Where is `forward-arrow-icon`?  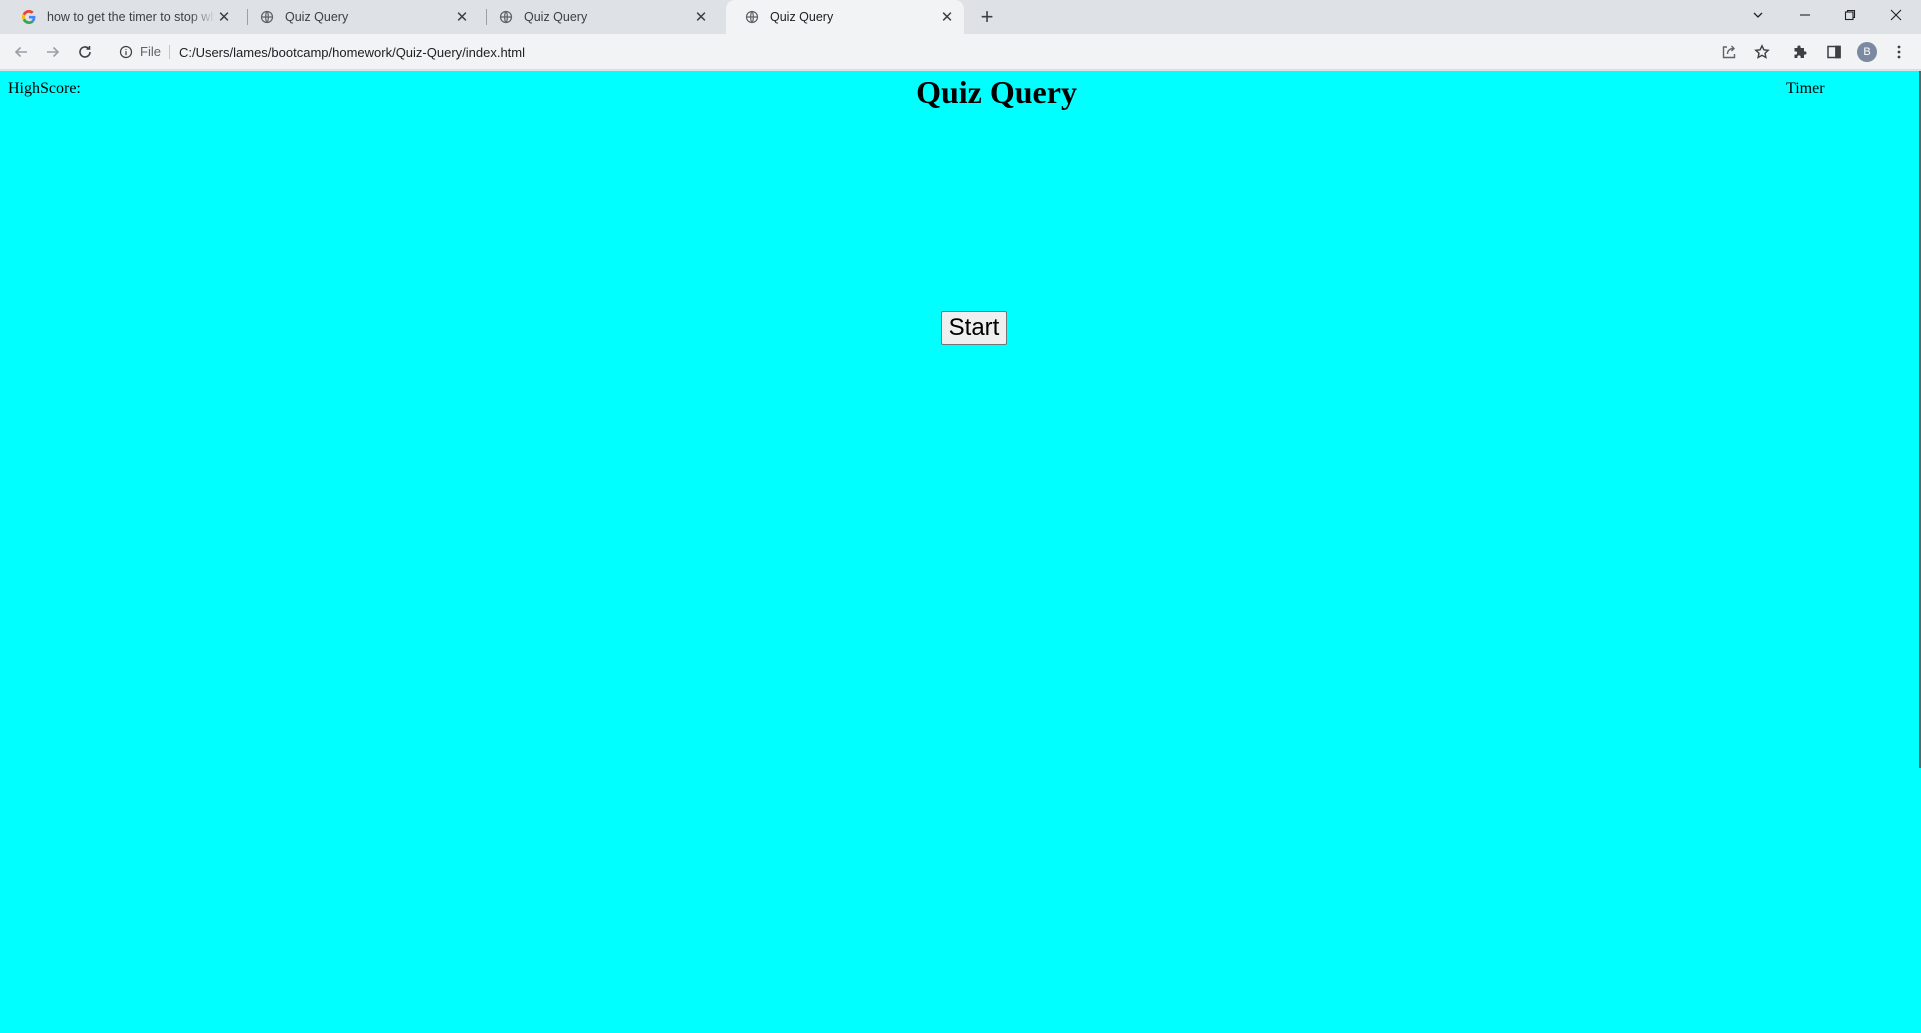
forward-arrow-icon is located at coordinates (53, 52).